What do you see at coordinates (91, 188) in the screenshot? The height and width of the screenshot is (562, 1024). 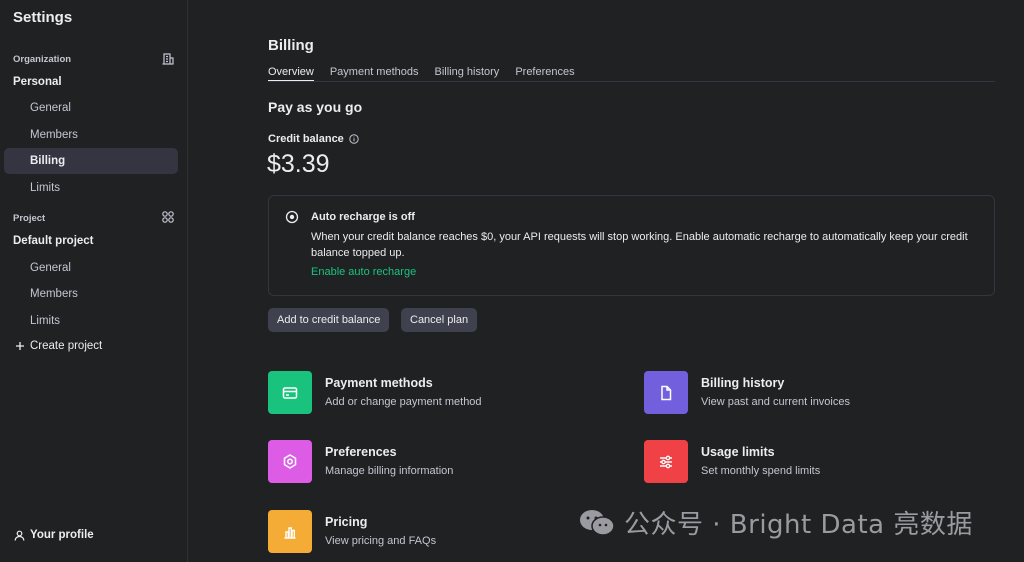 I see `sidebar-item-org-limits: Limits` at bounding box center [91, 188].